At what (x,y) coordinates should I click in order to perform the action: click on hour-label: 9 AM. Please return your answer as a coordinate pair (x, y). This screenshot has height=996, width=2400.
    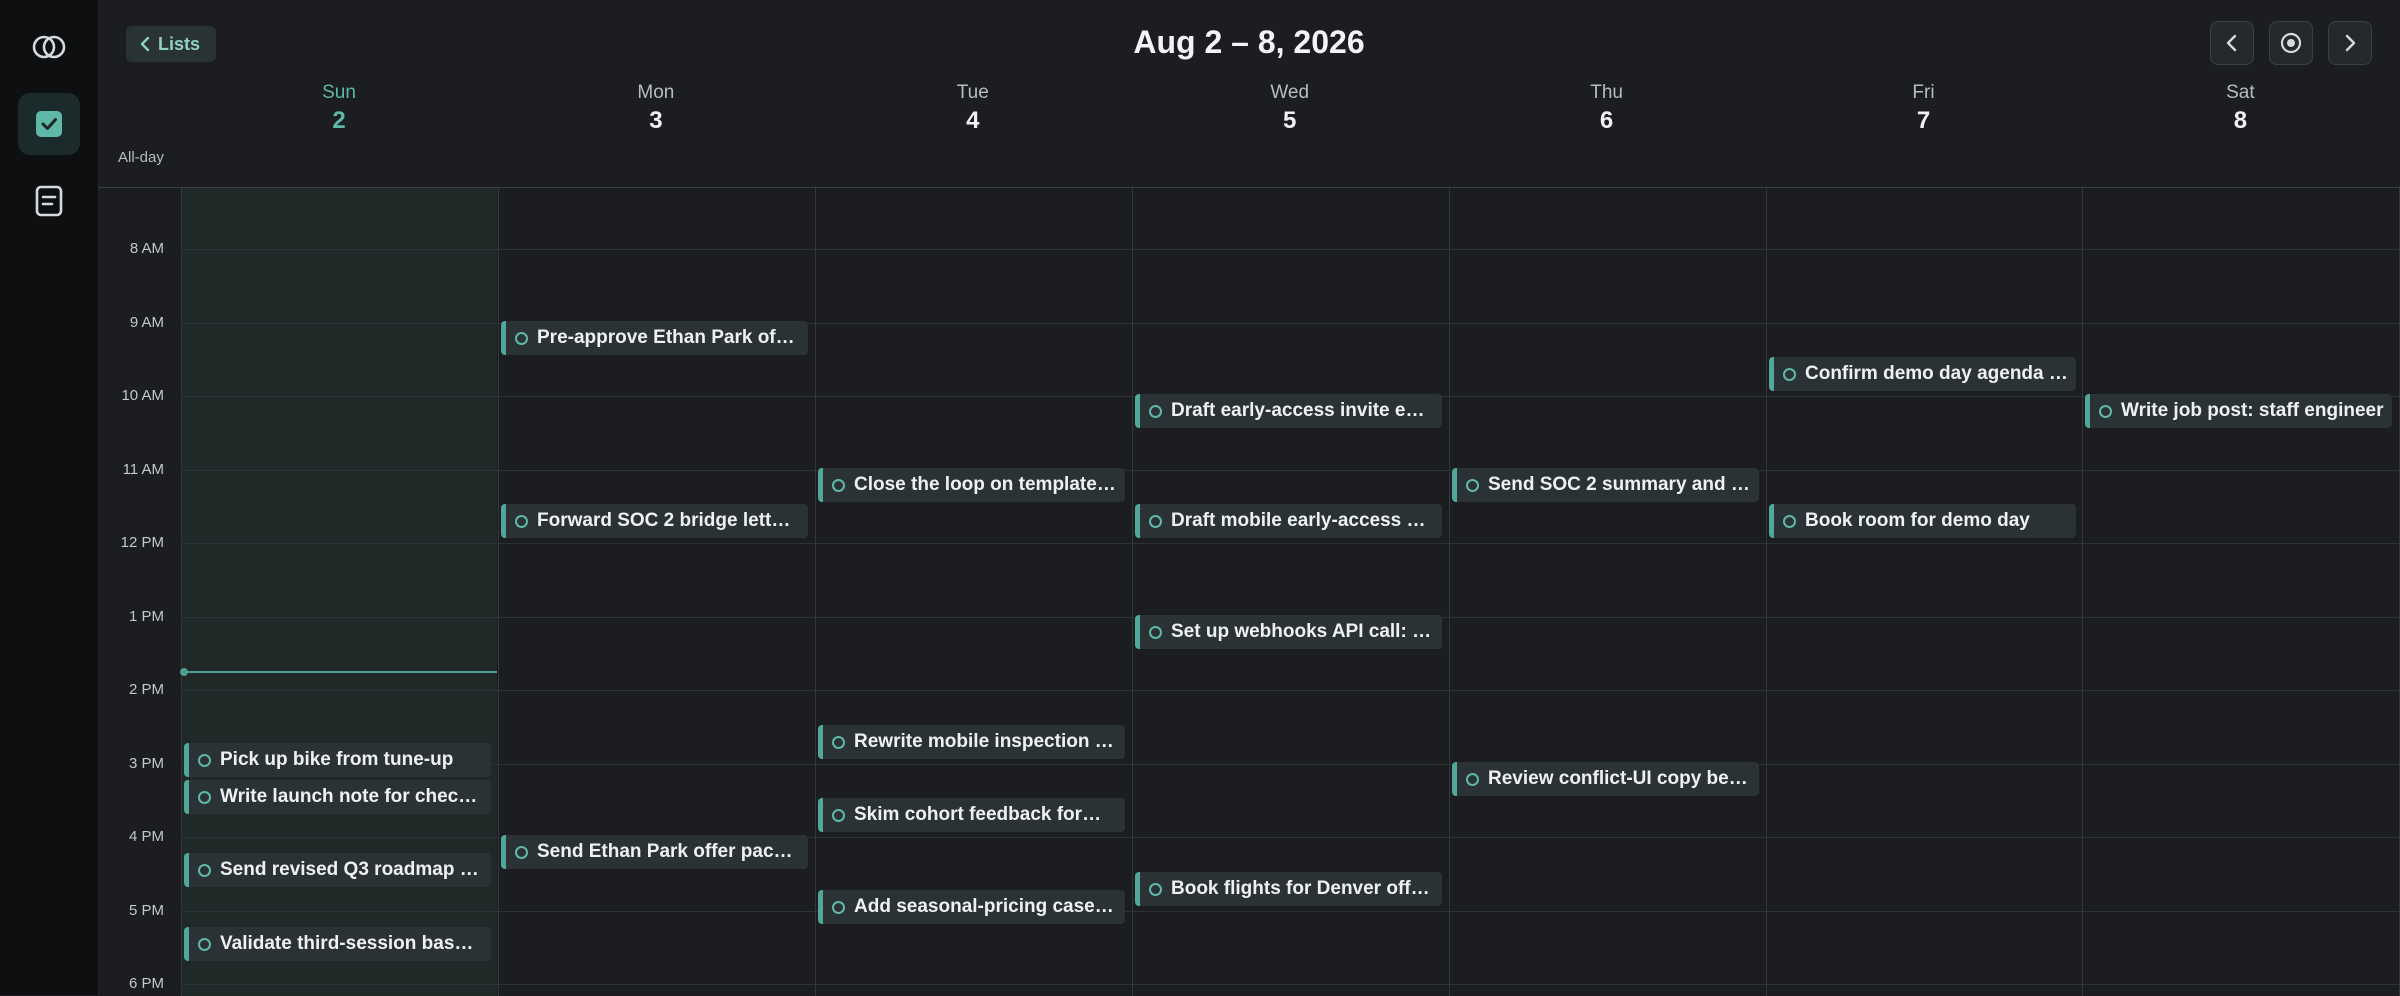
    Looking at the image, I should click on (146, 322).